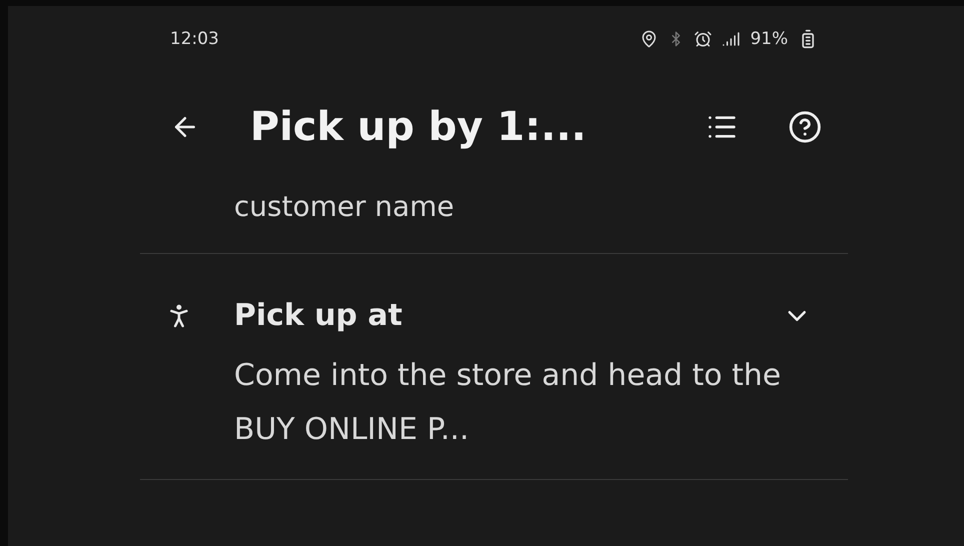 This screenshot has width=964, height=546. What do you see at coordinates (344, 207) in the screenshot?
I see `customer-name: customer name` at bounding box center [344, 207].